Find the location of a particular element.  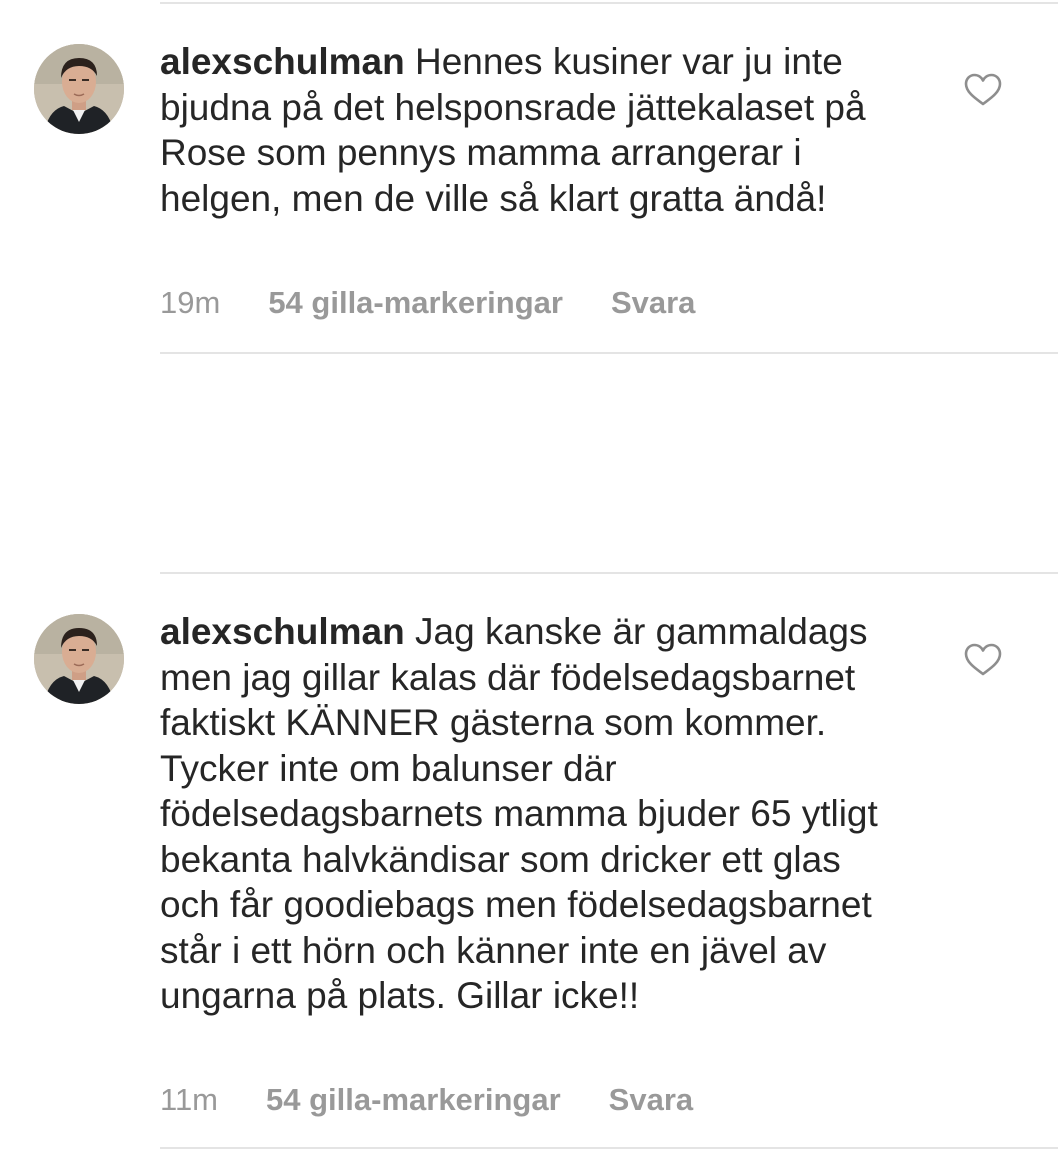

comment-meta: 11m 54 gilla-markeringar Svara is located at coordinates (426, 1100).